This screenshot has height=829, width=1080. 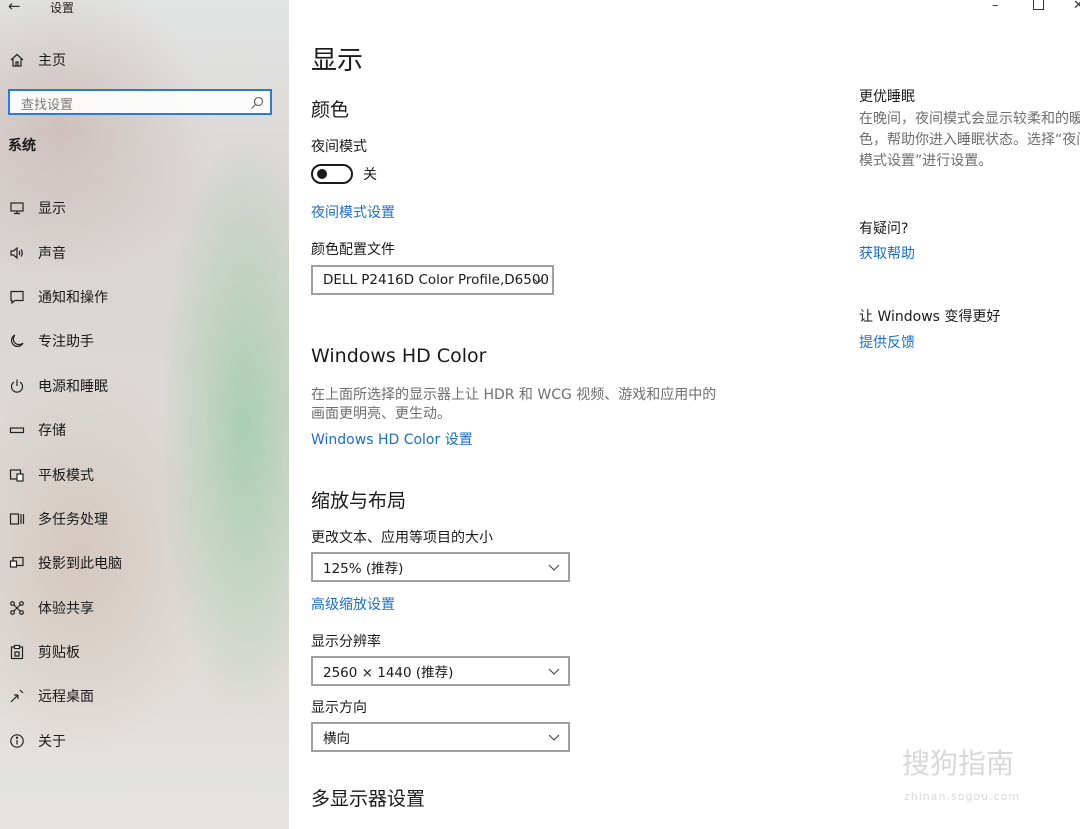 I want to click on sidebar-item-project: 投影到此电脑, so click(x=65, y=563).